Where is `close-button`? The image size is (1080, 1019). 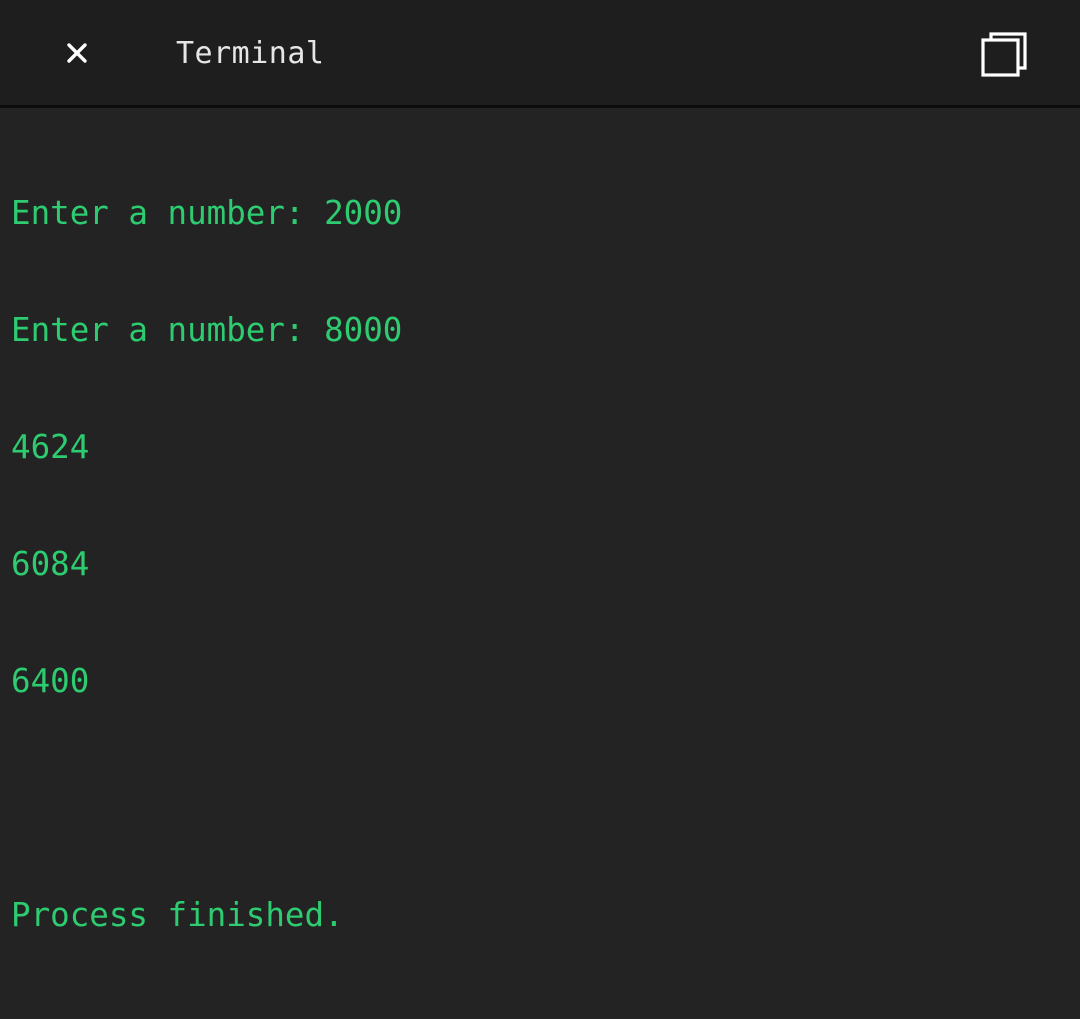 close-button is located at coordinates (77, 53).